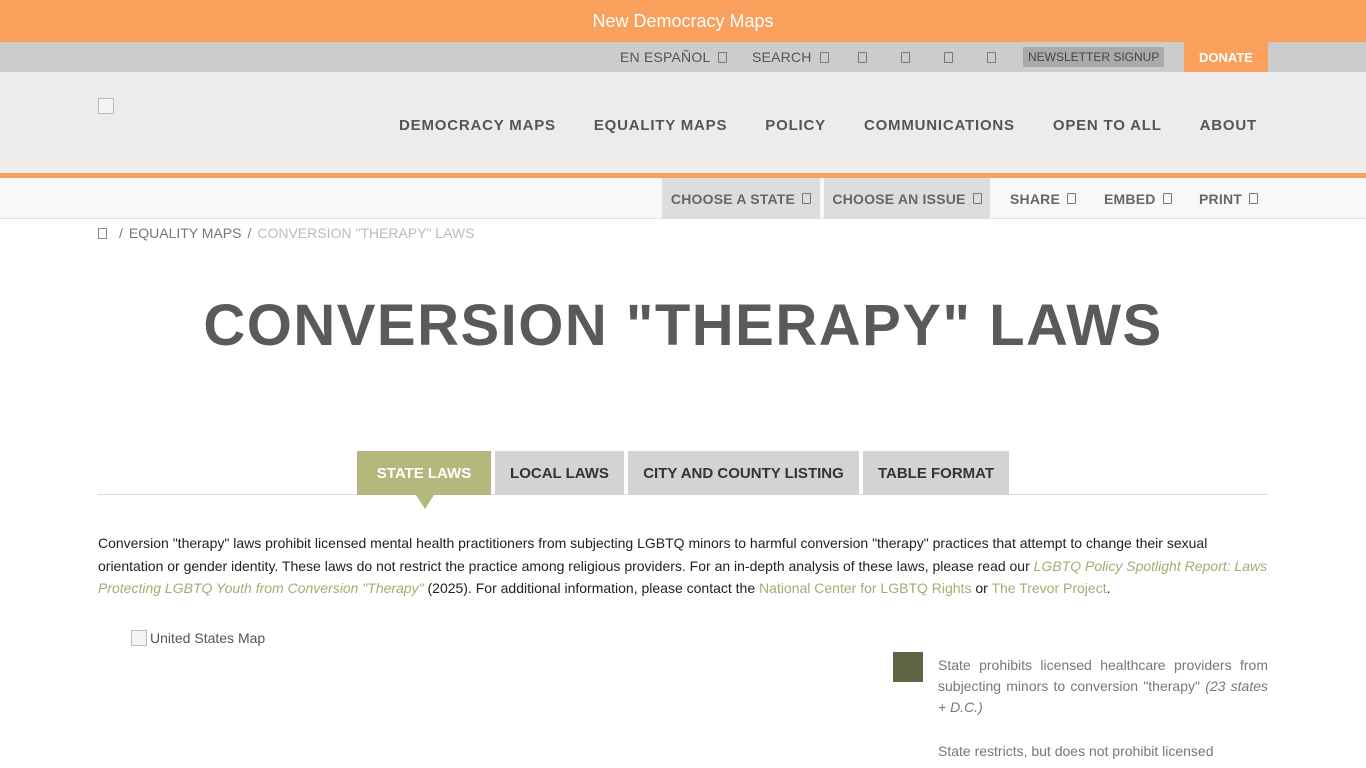  Describe the element at coordinates (824, 57) in the screenshot. I see `search-icon` at that location.